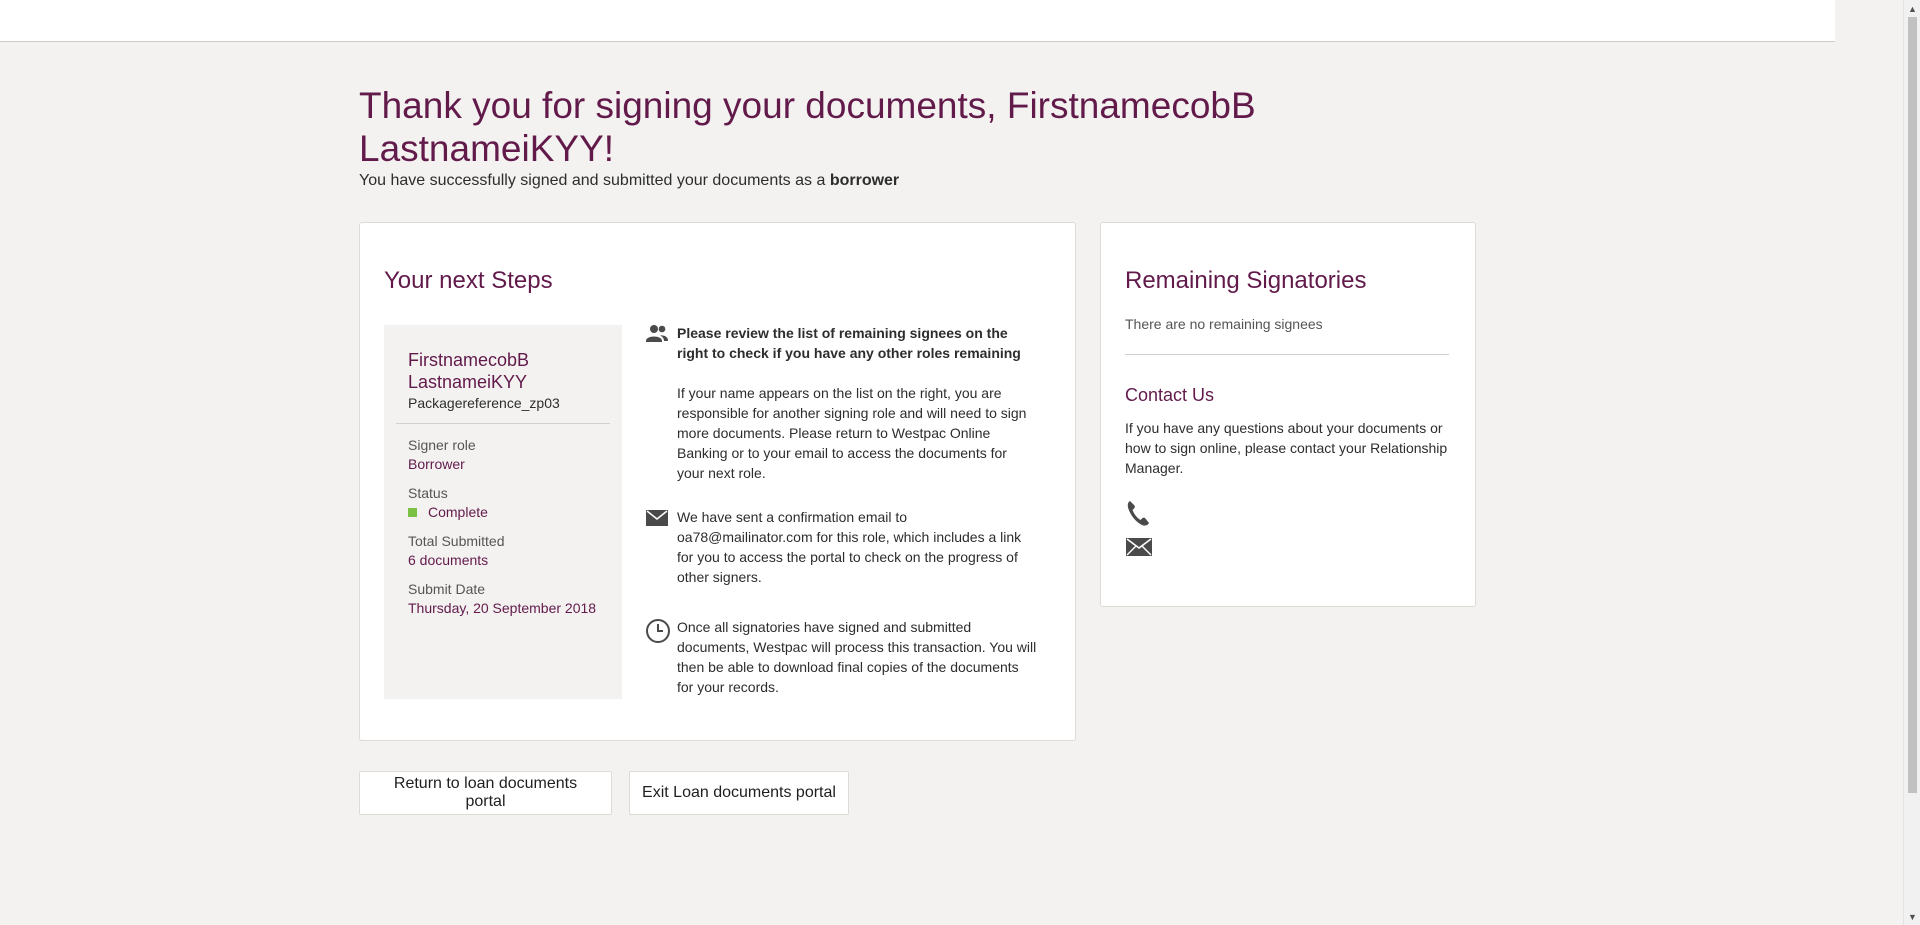 This screenshot has height=925, width=1920. Describe the element at coordinates (442, 445) in the screenshot. I see `signer-role-label: Signer role` at that location.